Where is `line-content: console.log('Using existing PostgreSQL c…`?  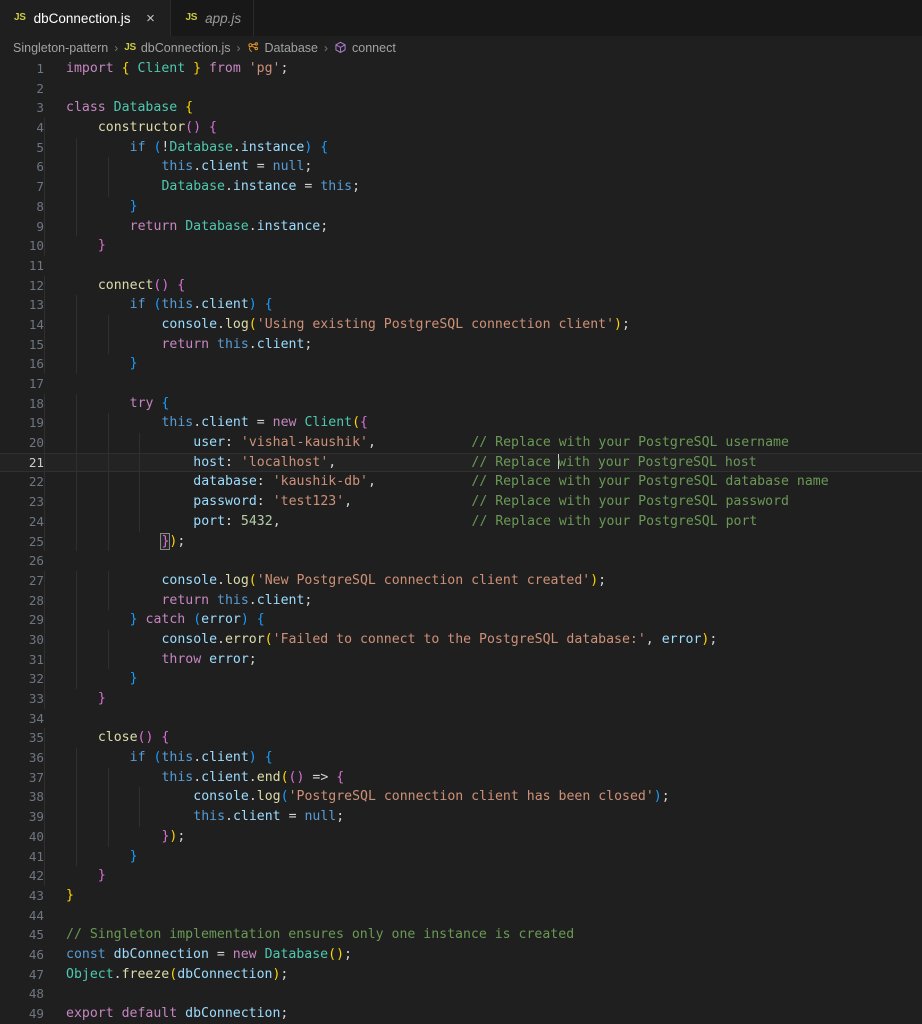
line-content: console.log('Using existing PostgreSQL c… is located at coordinates (483, 324).